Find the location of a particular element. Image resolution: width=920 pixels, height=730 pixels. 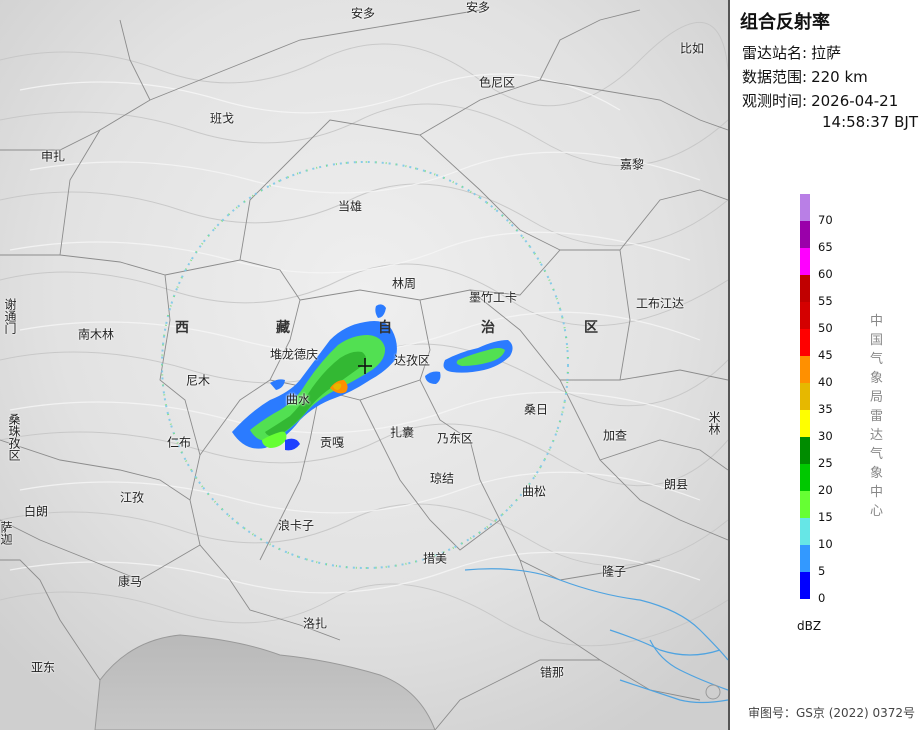

place-label: 朗县 is located at coordinates (676, 484).